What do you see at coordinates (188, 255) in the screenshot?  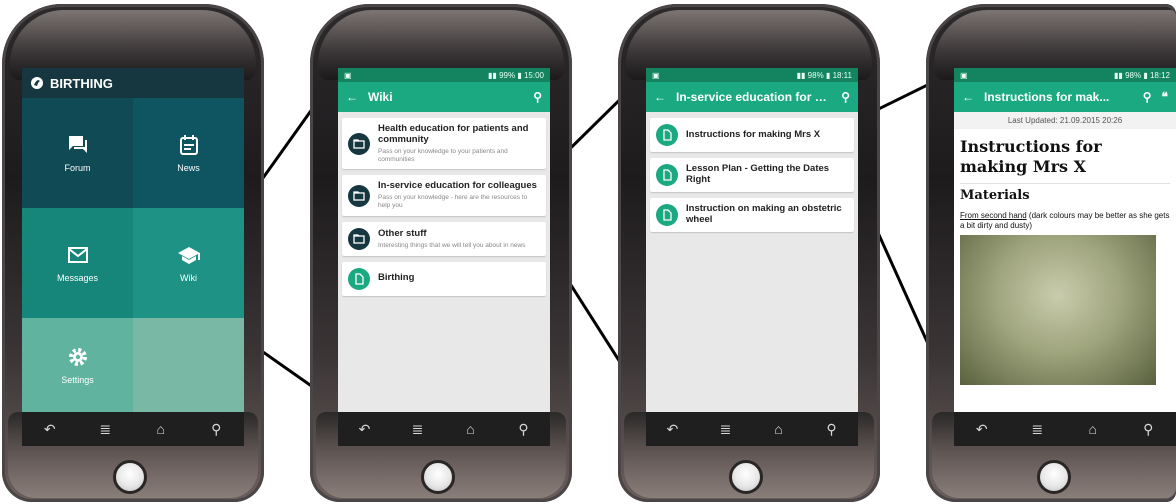 I see `wiki-icon` at bounding box center [188, 255].